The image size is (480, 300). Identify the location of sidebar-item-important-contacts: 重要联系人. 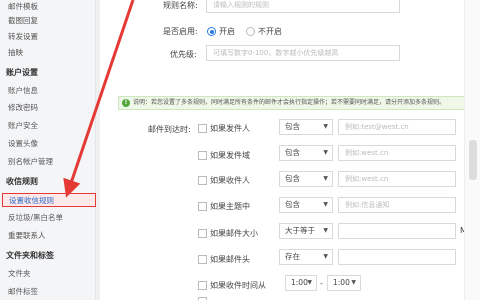
(27, 236).